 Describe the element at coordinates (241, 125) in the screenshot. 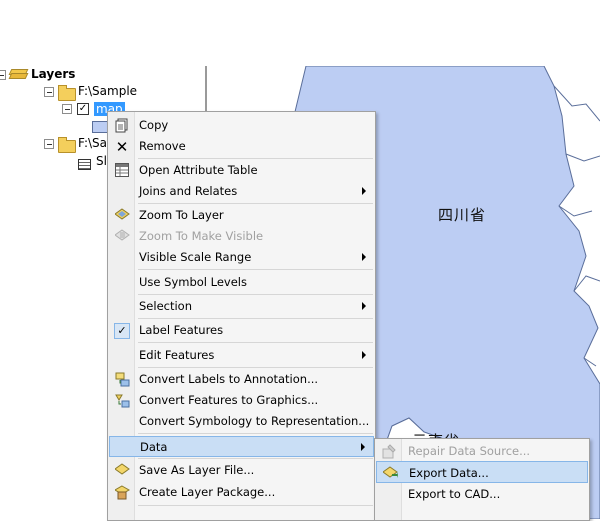

I see `menu-item-copy: Copy` at that location.